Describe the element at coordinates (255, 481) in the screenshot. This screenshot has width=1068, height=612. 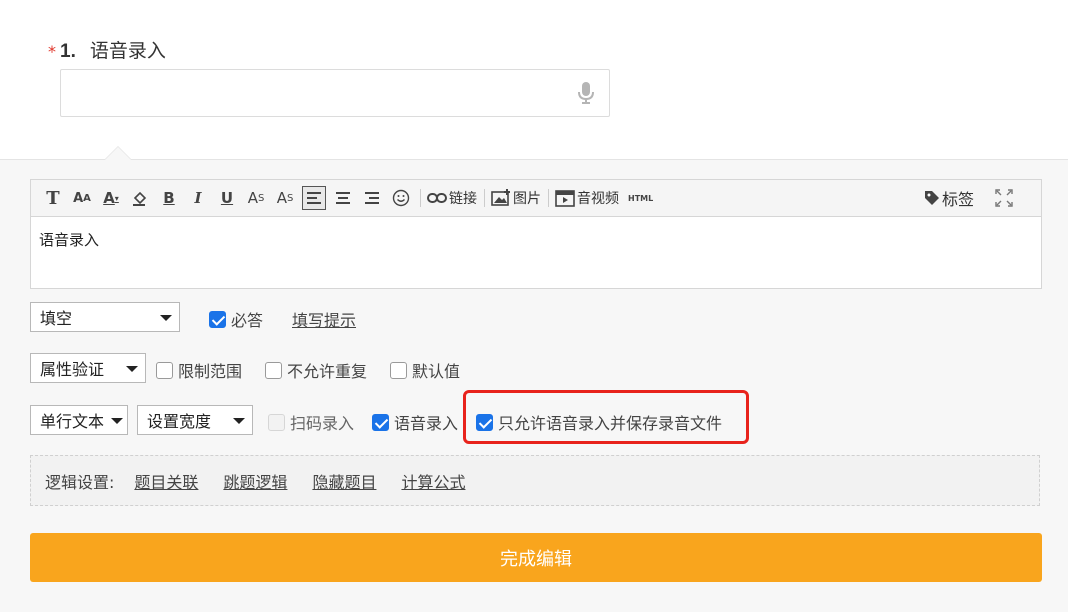
I see `skip-logic-link: 跳题逻辑` at that location.